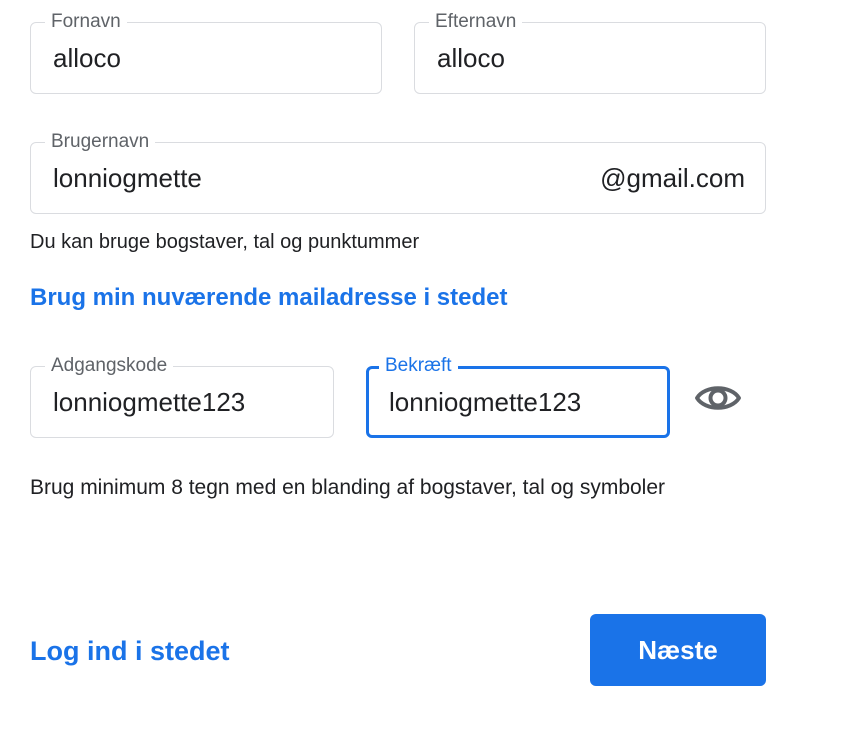 The width and height of the screenshot is (856, 738). Describe the element at coordinates (149, 402) in the screenshot. I see `password-value: lonniogmette123` at that location.